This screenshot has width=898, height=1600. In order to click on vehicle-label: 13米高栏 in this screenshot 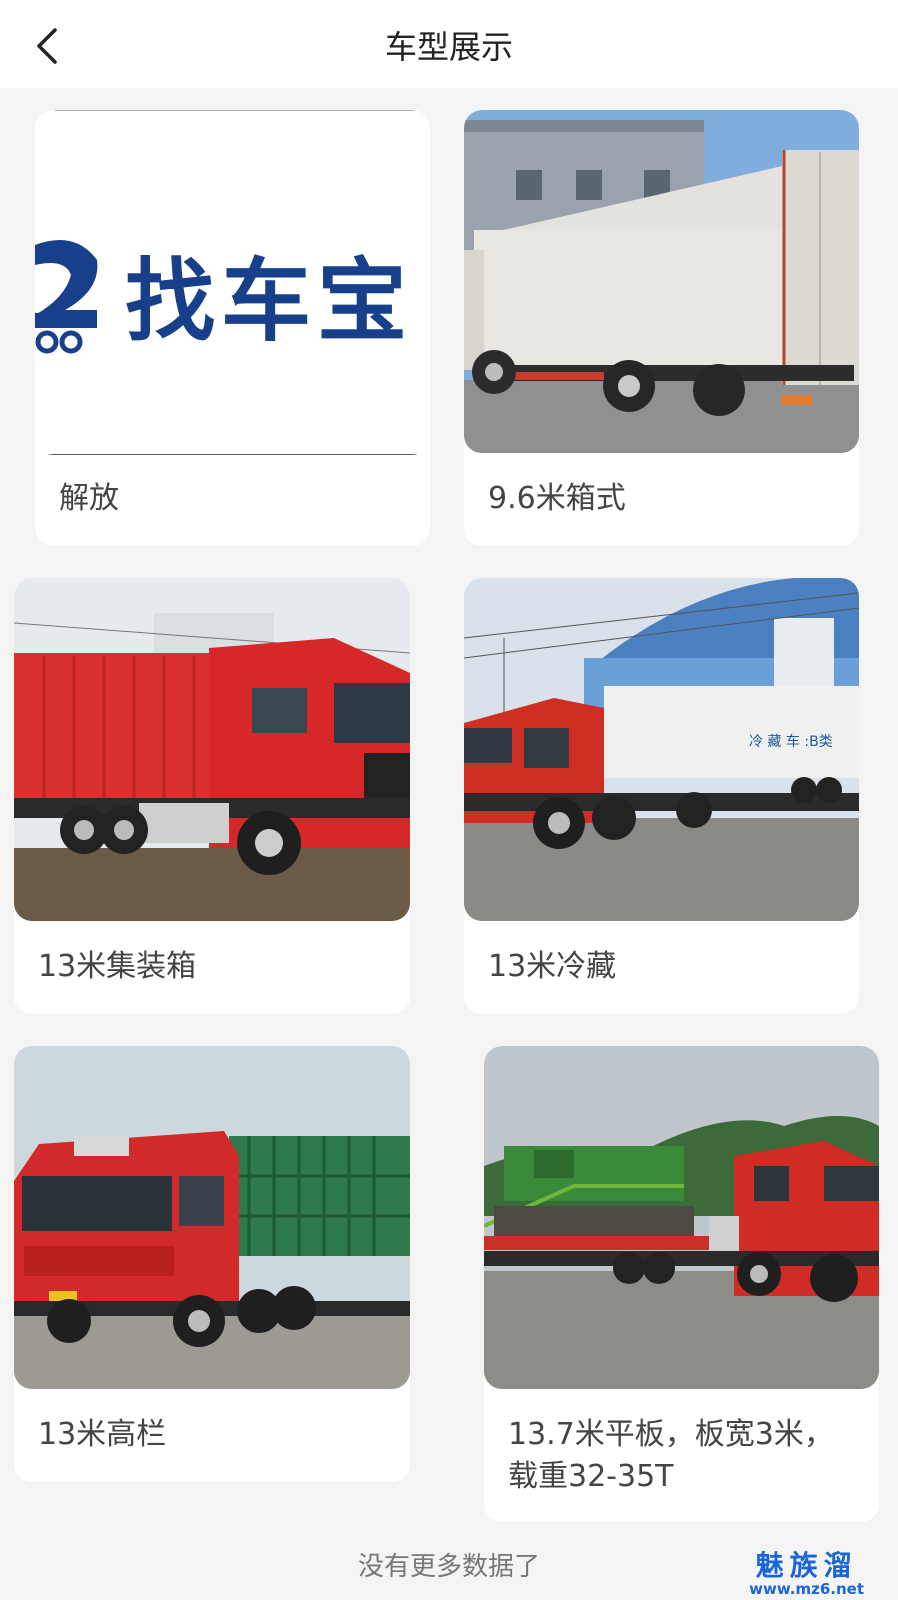, I will do `click(102, 1434)`.